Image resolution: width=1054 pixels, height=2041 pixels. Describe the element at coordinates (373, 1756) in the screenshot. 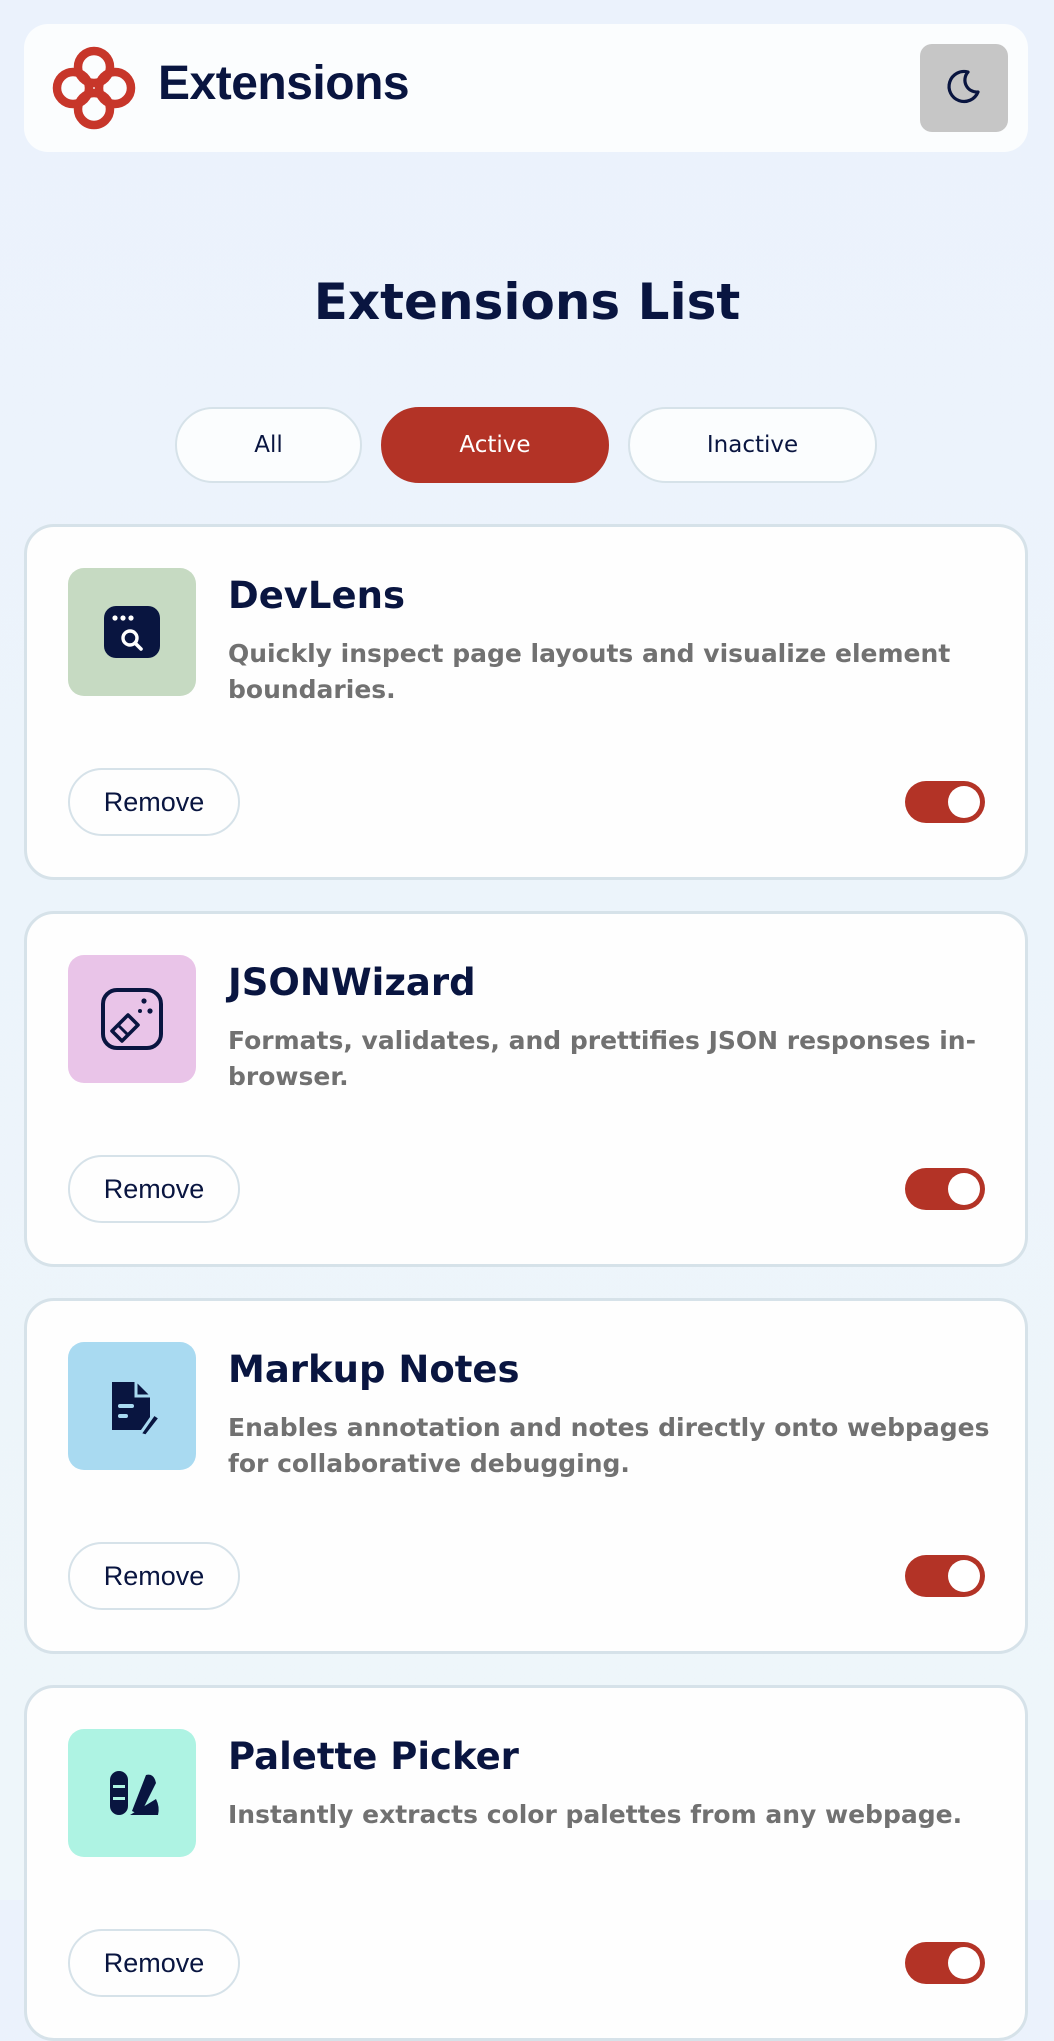

I see `extension-name: Palette Picker` at that location.